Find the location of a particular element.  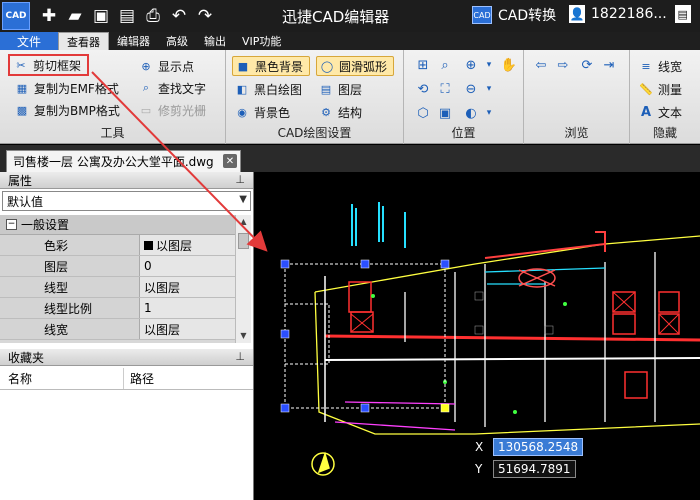

save-as-pdf-icon: ▤ is located at coordinates (127, 16).